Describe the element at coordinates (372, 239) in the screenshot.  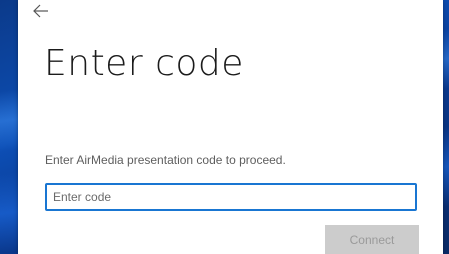
I see `connect-button: Connect` at that location.